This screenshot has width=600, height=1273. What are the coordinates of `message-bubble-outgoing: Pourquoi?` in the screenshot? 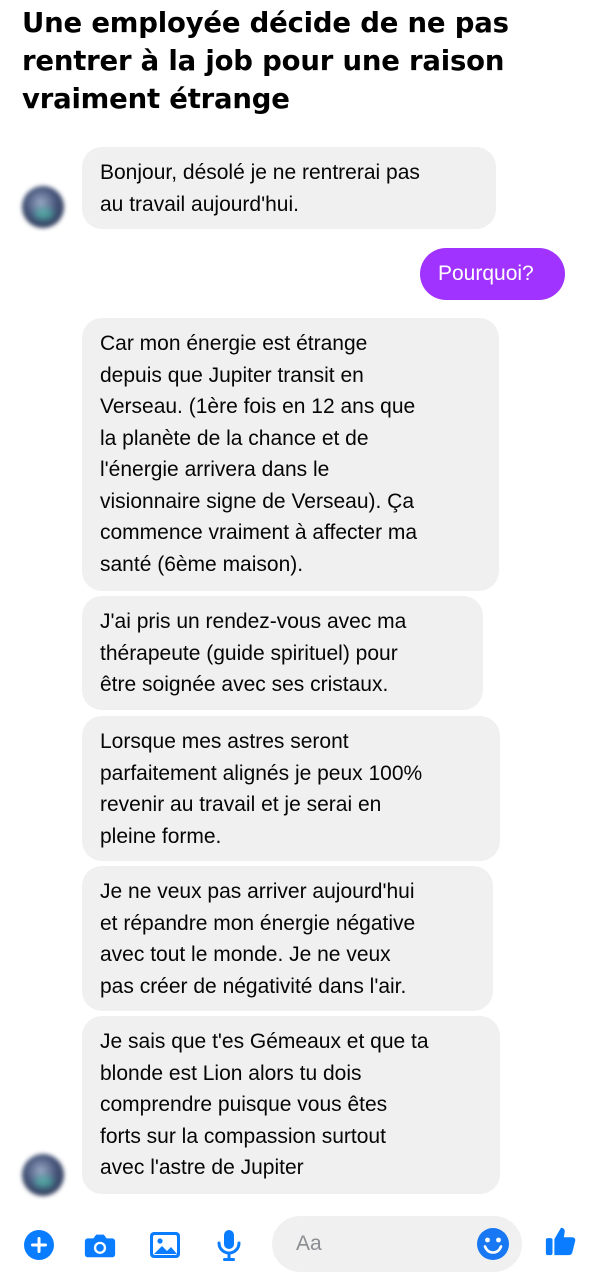 It's located at (492, 274).